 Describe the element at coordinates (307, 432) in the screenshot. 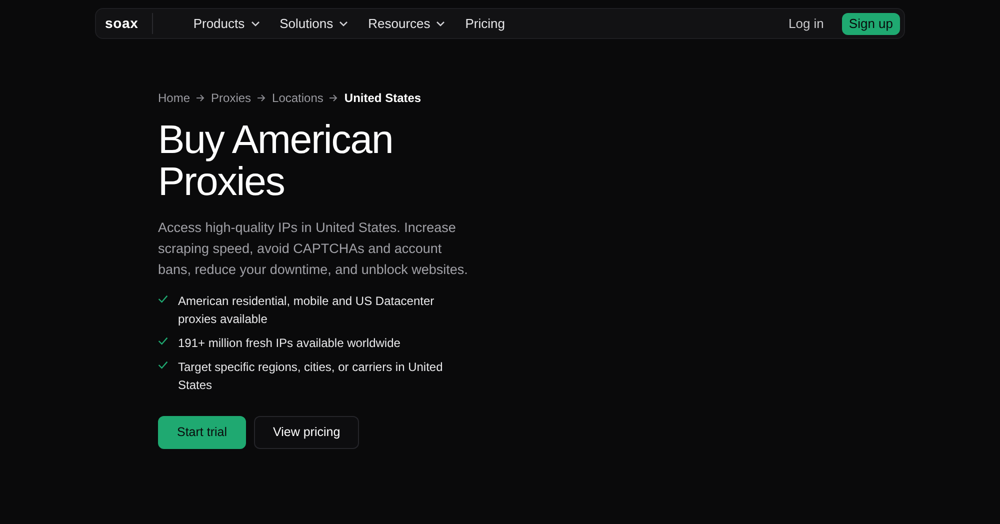

I see `view-pricing-button: View pricing` at that location.